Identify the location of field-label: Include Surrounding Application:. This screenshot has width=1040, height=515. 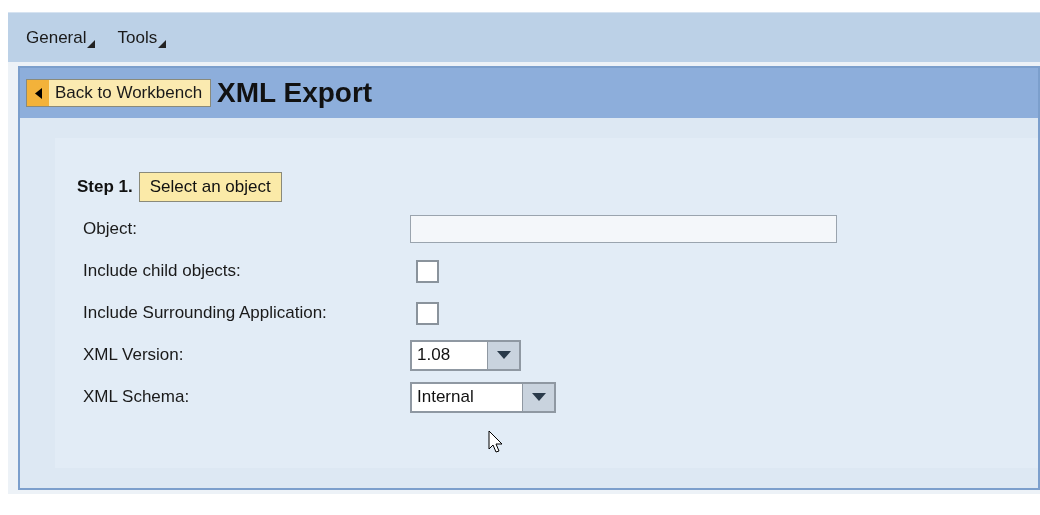
(205, 313).